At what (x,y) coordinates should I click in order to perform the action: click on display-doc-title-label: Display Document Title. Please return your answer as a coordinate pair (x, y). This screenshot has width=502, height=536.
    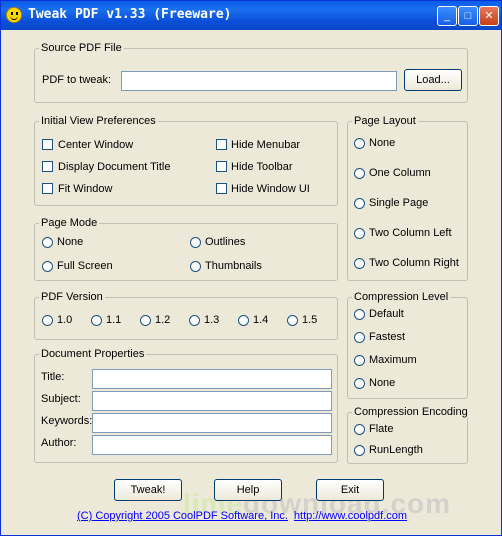
    Looking at the image, I should click on (114, 167).